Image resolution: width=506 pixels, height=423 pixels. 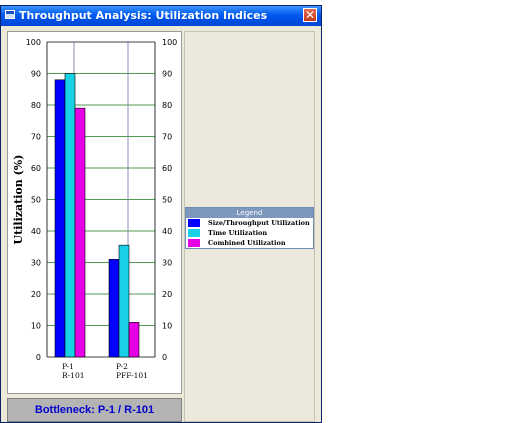 What do you see at coordinates (36, 137) in the screenshot?
I see `y-tick-label-left: 70` at bounding box center [36, 137].